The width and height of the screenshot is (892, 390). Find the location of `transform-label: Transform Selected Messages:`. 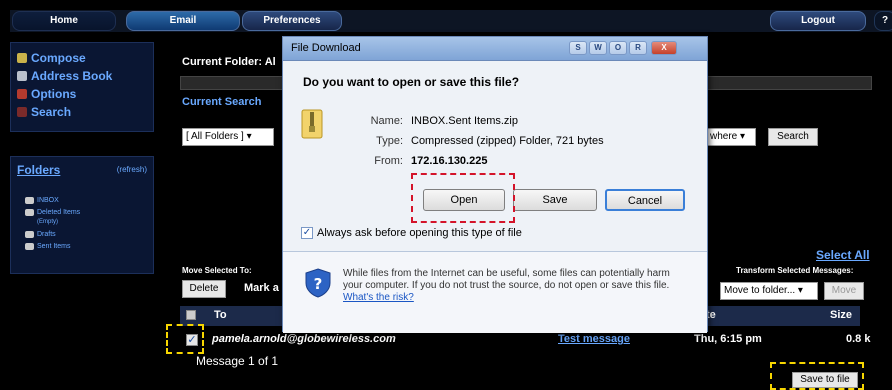

transform-label: Transform Selected Messages: is located at coordinates (795, 270).